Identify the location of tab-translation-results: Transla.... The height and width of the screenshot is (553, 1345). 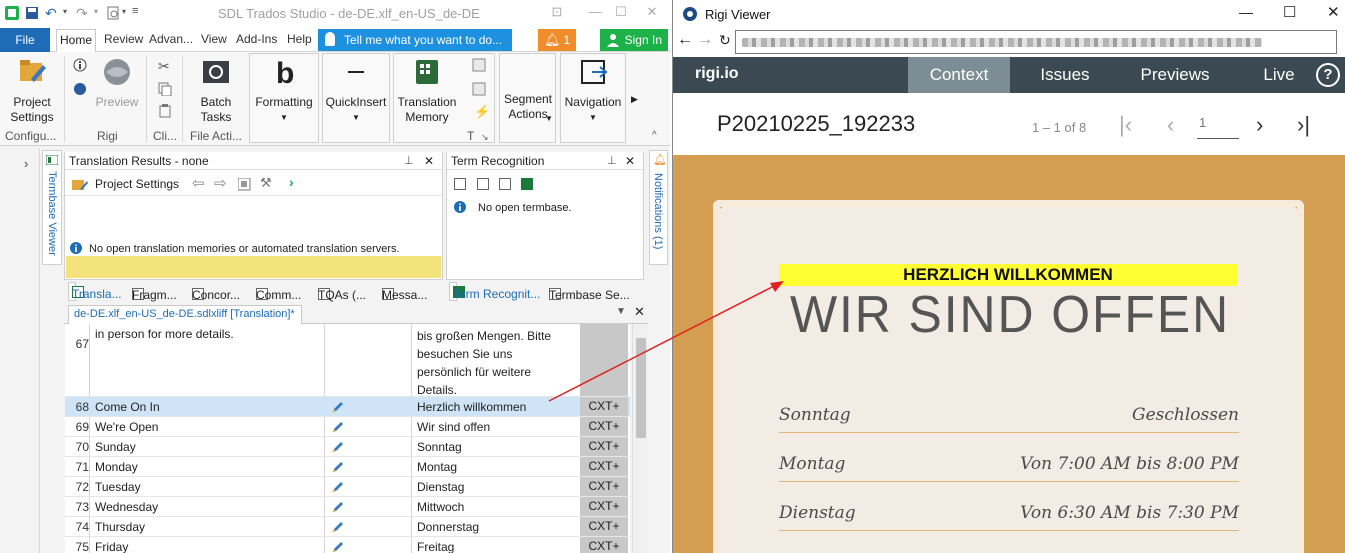
(95, 291).